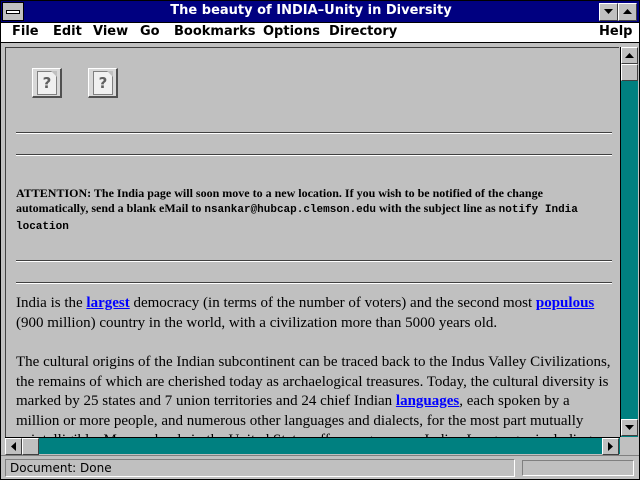  I want to click on minimize-button, so click(608, 12).